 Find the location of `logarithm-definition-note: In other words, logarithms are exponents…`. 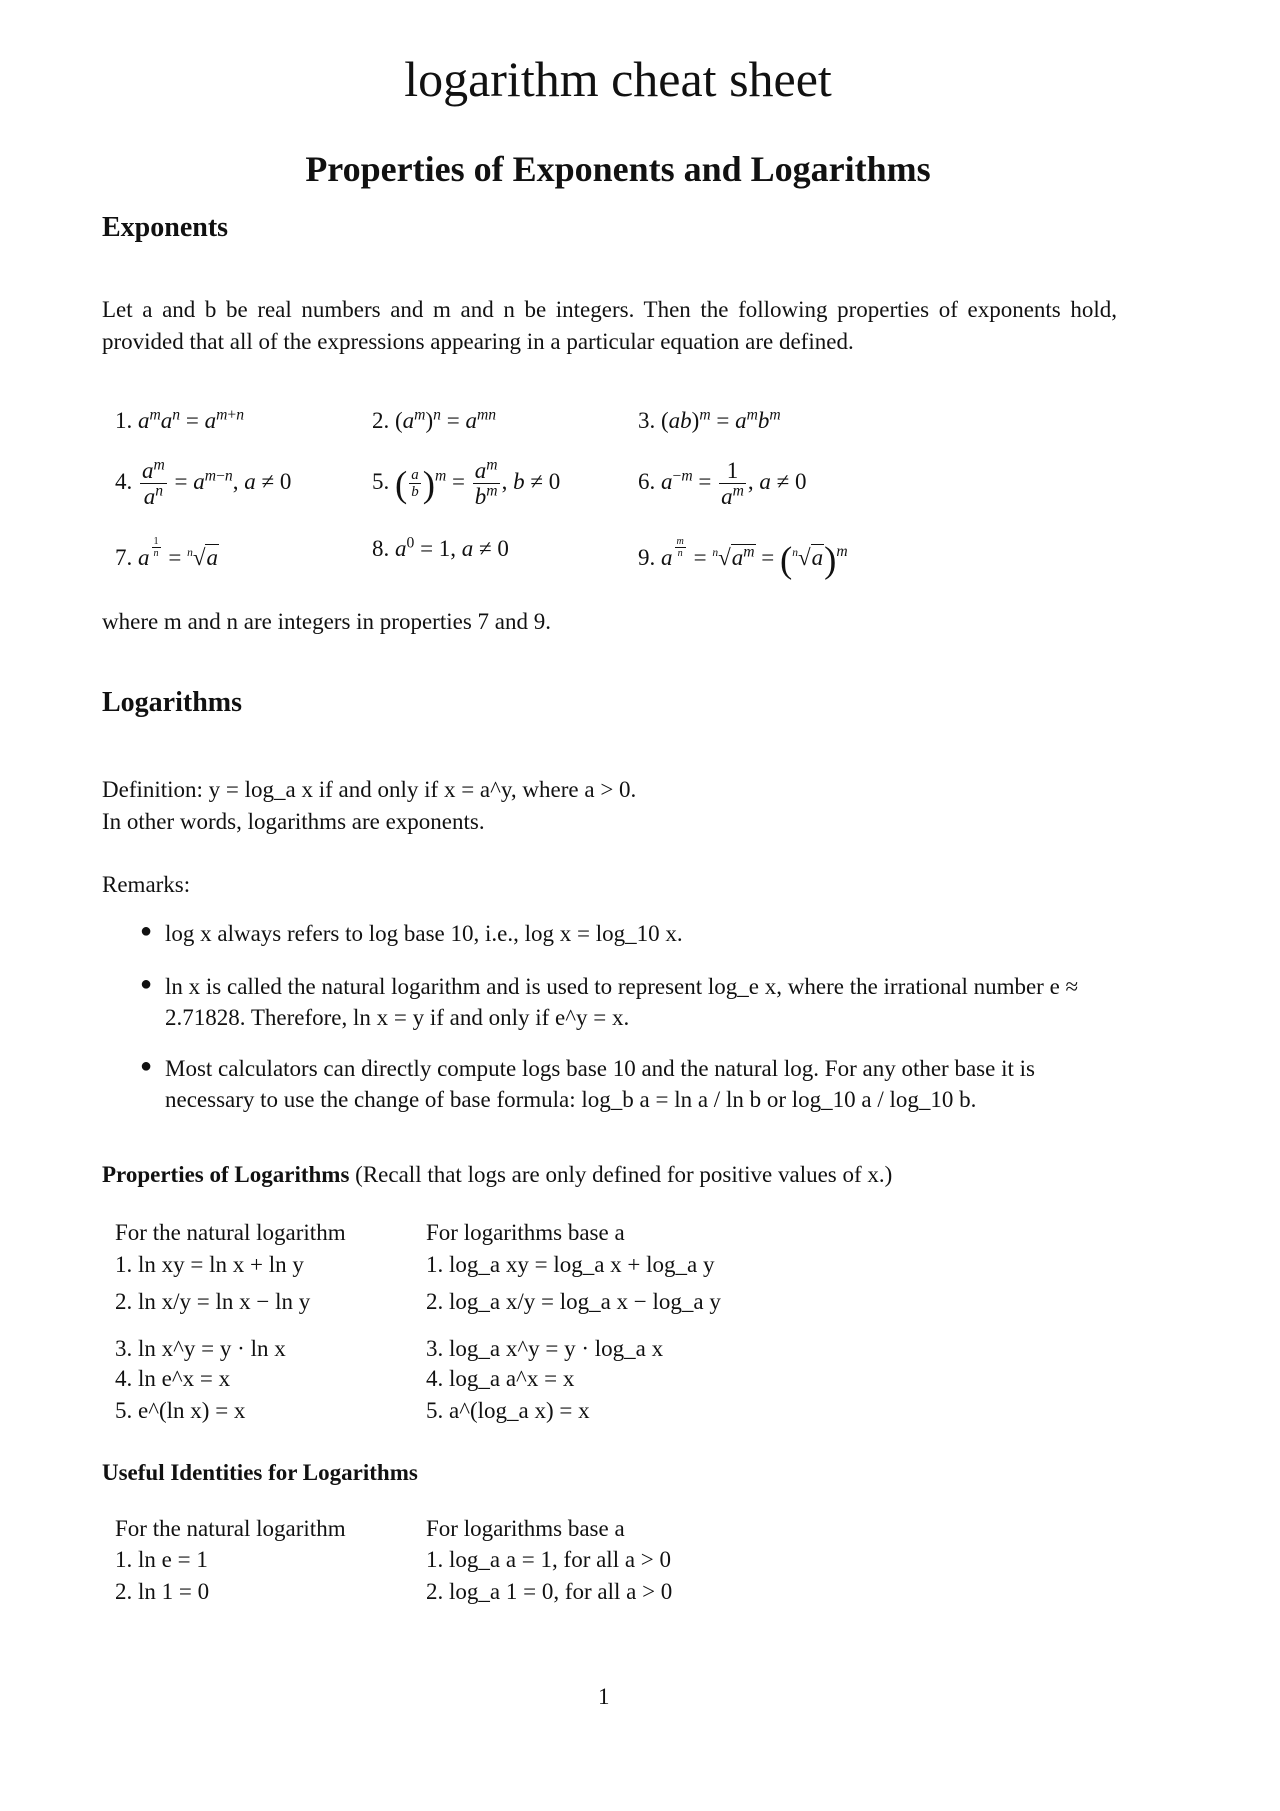

logarithm-definition-note: In other words, logarithms are exponents… is located at coordinates (293, 821).